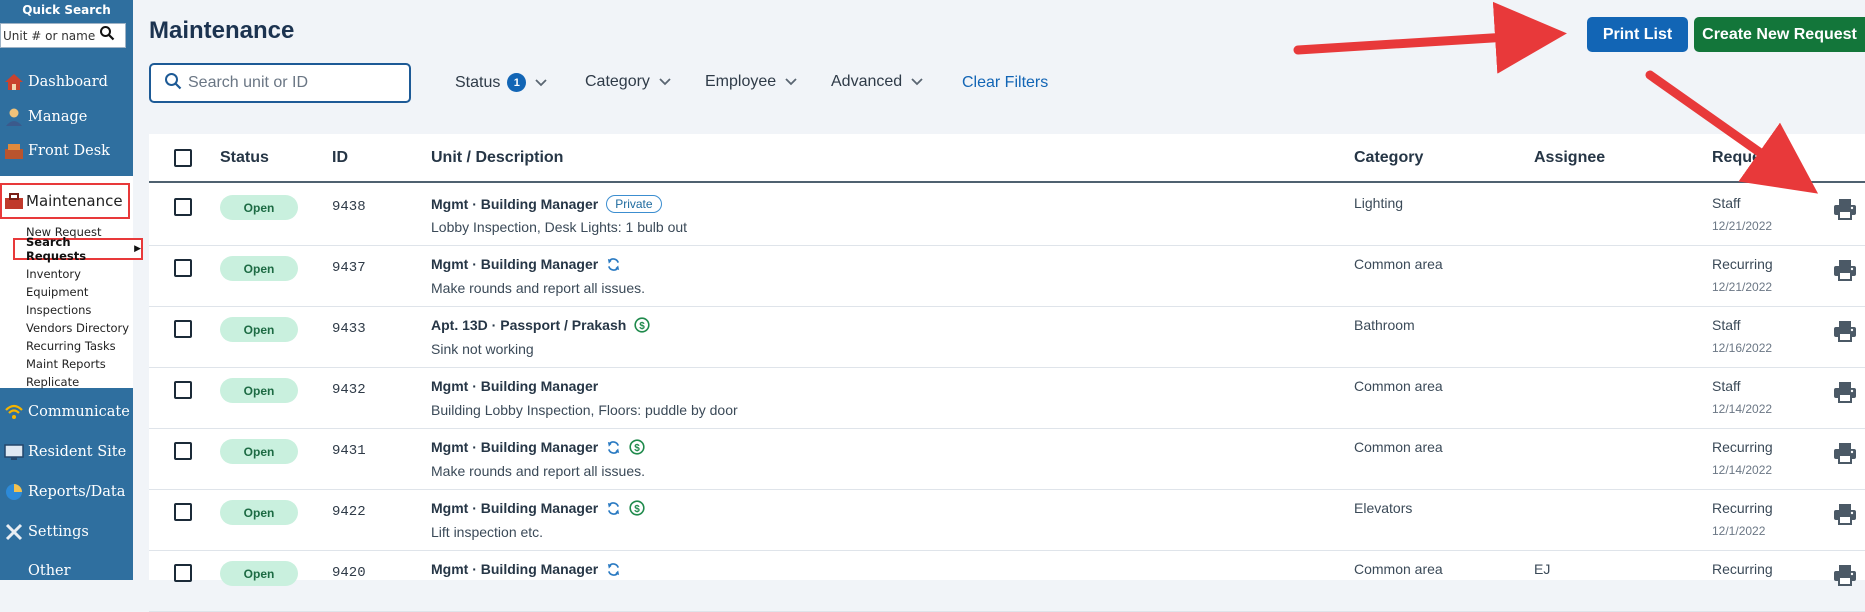  I want to click on quick-search-input, so click(49, 35).